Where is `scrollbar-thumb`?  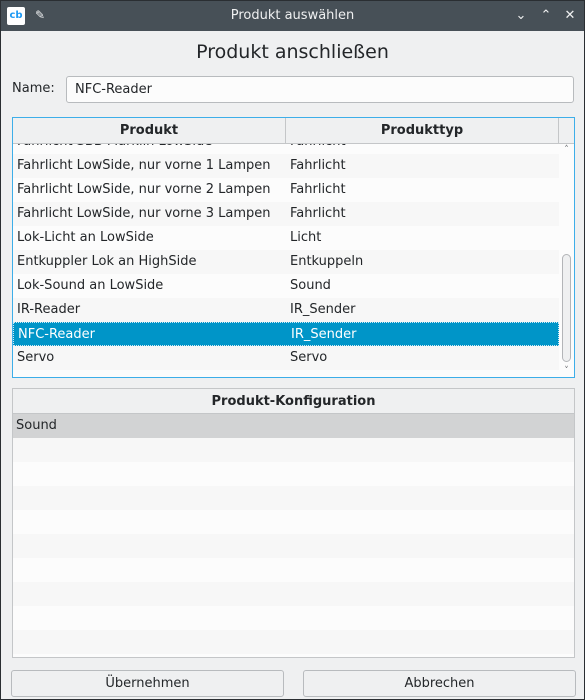
scrollbar-thumb is located at coordinates (566, 308).